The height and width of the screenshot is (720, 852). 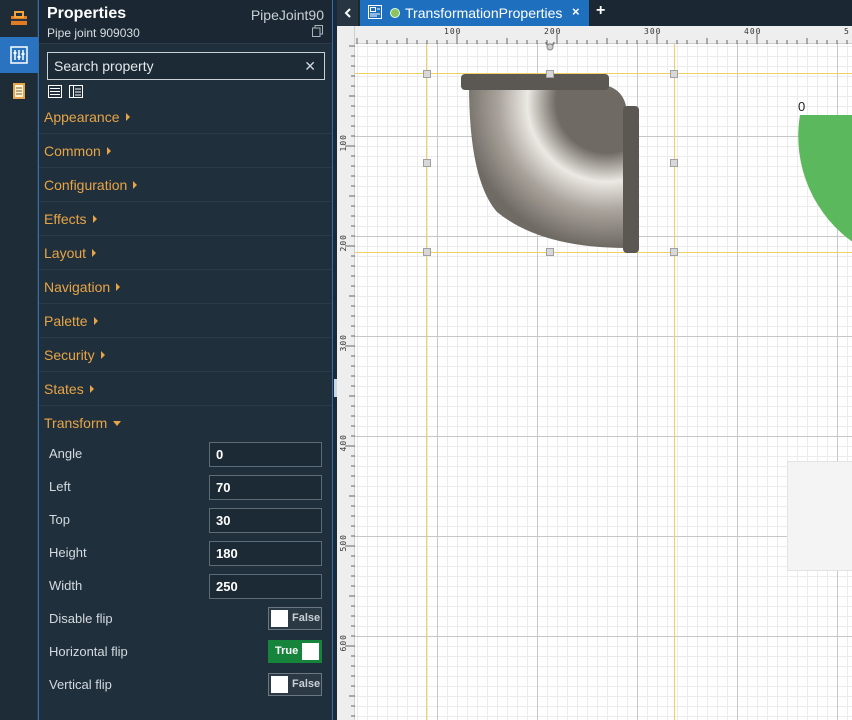 I want to click on toolbox-icon, so click(x=19, y=18).